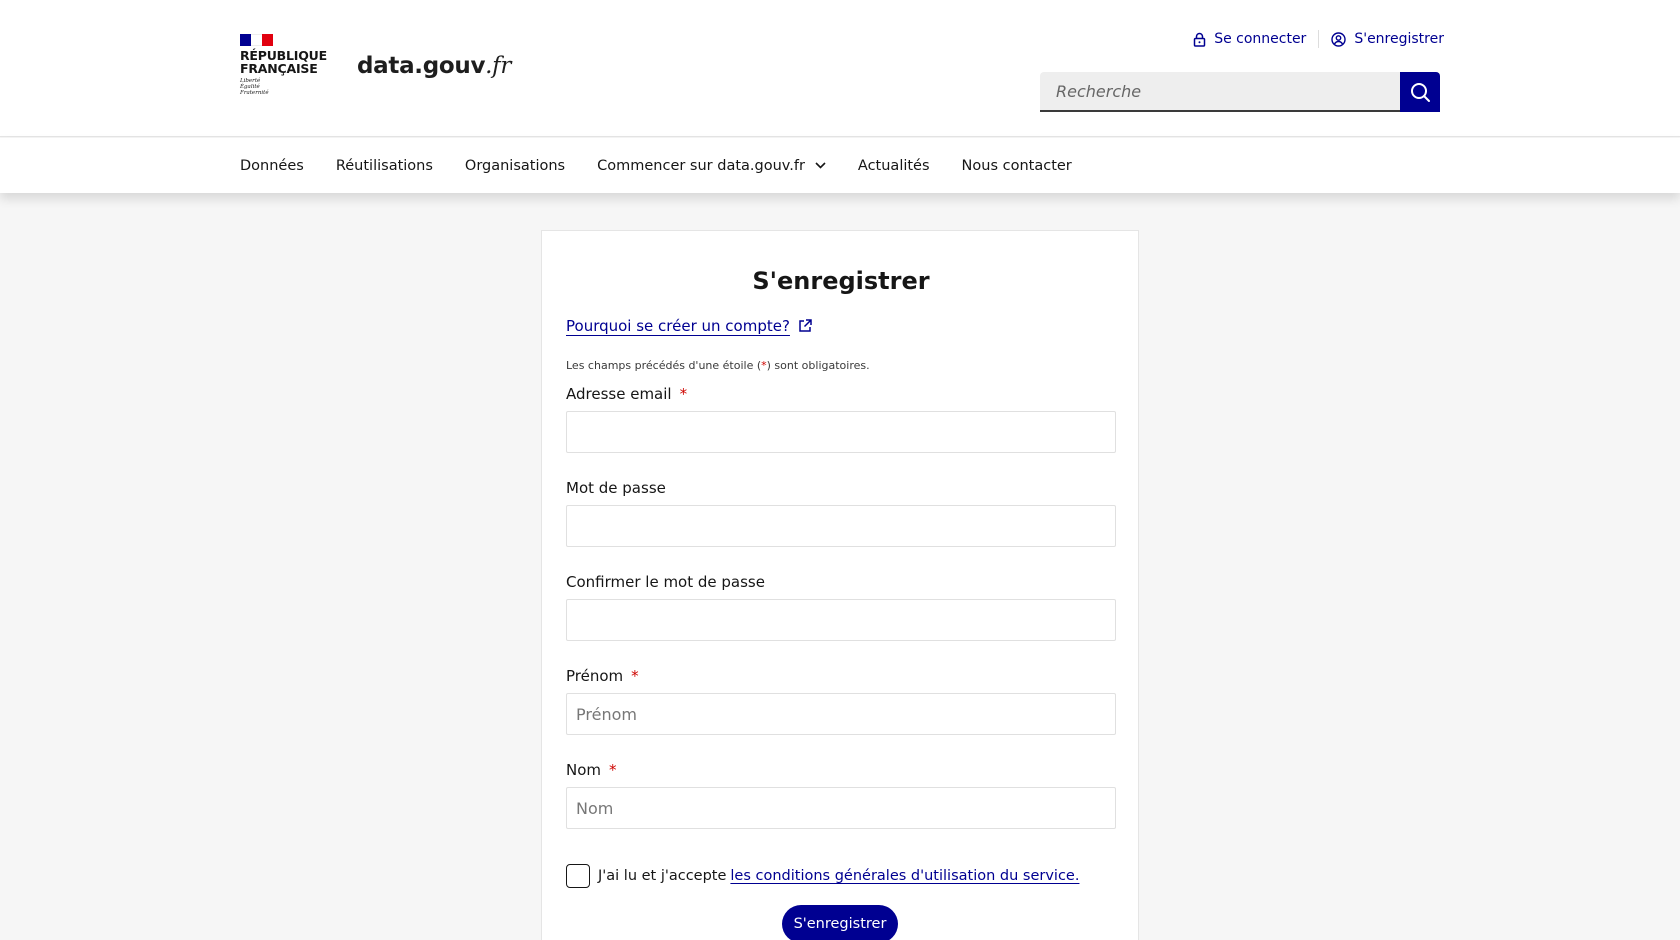  Describe the element at coordinates (421, 66) in the screenshot. I see `site-name-main: data.gouv` at that location.